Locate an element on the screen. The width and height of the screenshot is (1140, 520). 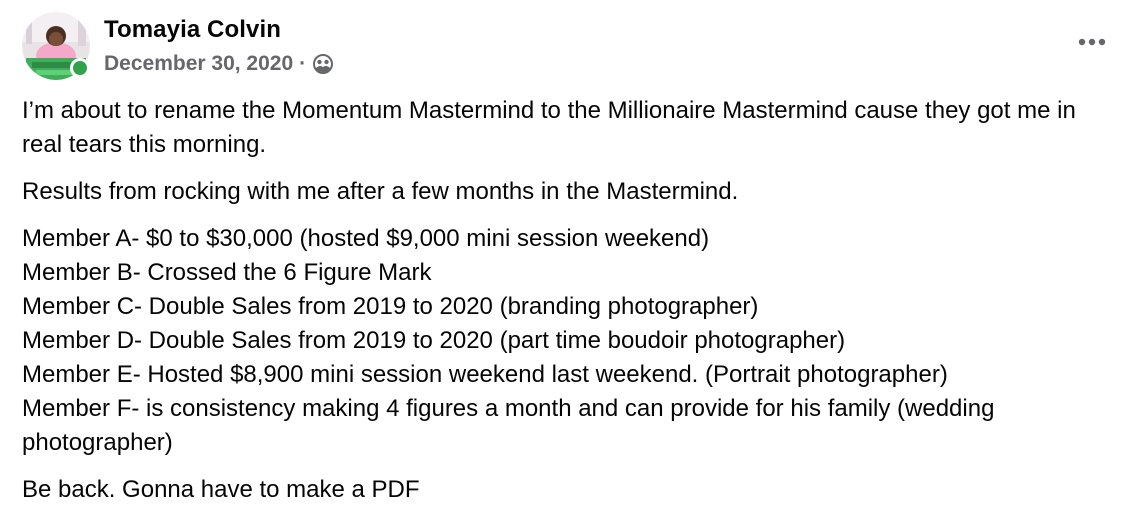
post-meta: Tomayia Colvin December 30, 2020 · is located at coordinates (219, 44).